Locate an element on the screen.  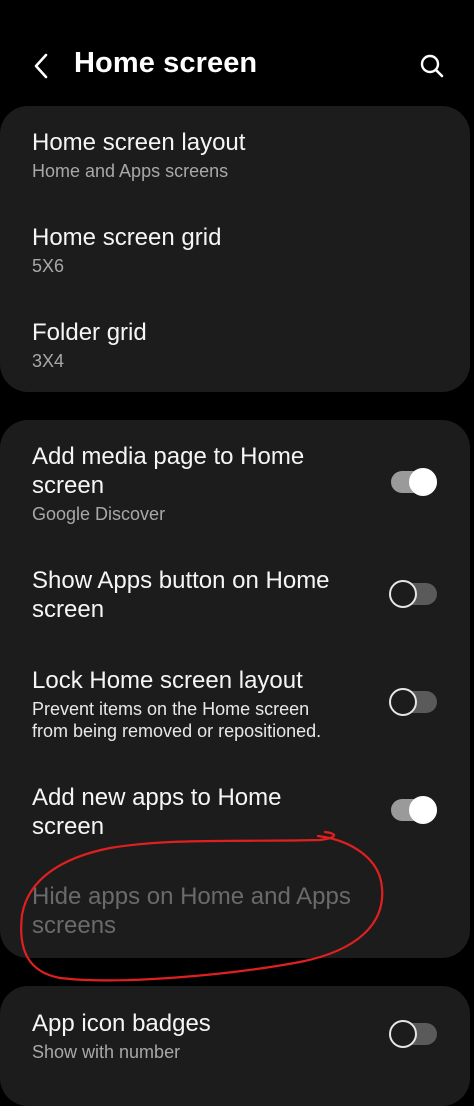
item-subtitle: 5X6 is located at coordinates (48, 266).